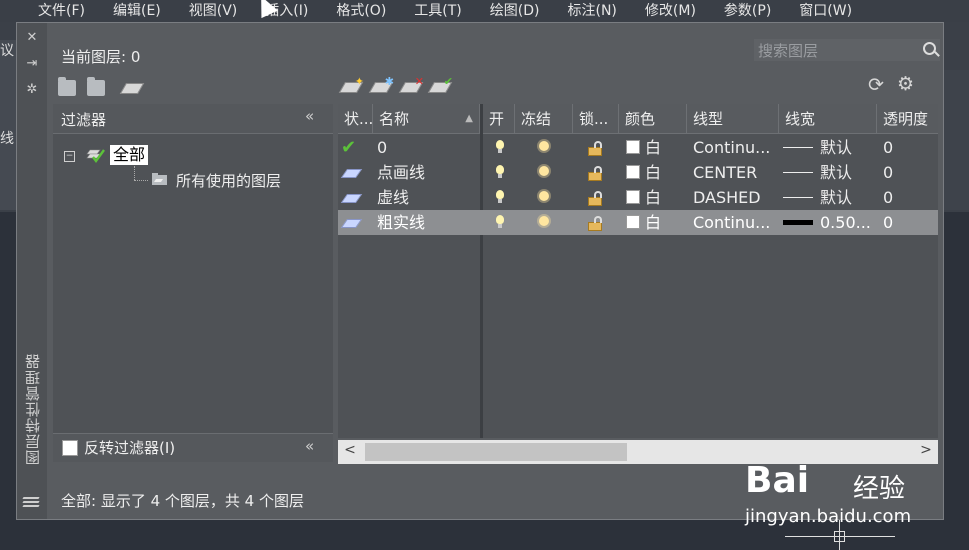 This screenshot has height=550, width=969. I want to click on menu-item: 参数(P), so click(747, 11).